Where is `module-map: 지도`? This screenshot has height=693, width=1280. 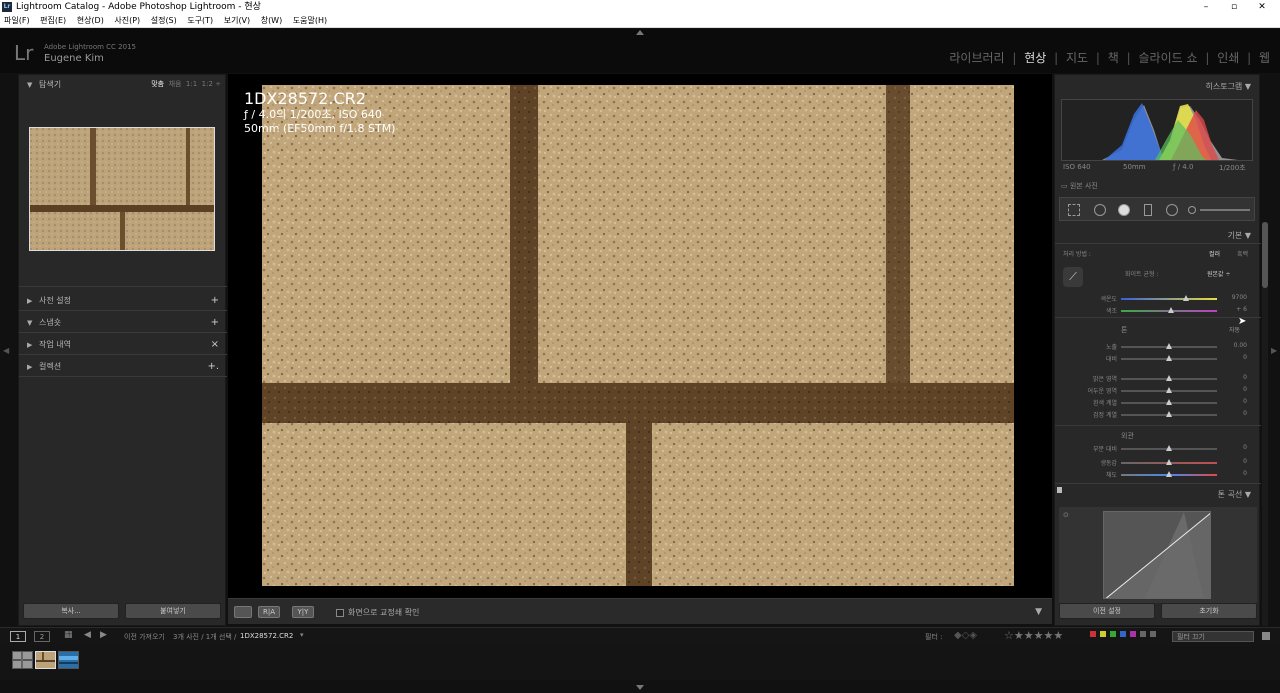 module-map: 지도 is located at coordinates (1077, 58).